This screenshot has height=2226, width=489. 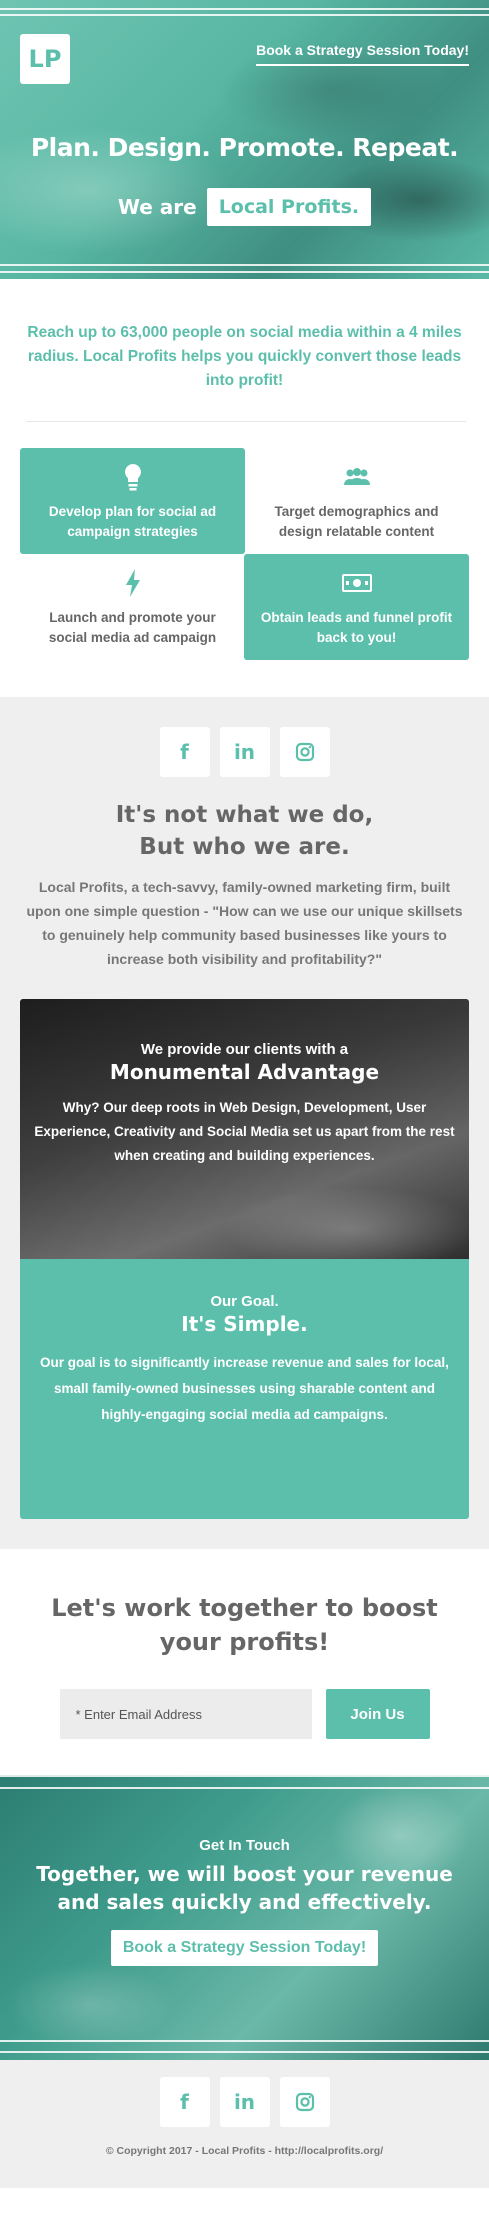 What do you see at coordinates (244, 1948) in the screenshot?
I see `book-strategy-session-button: Book a Strategy Session Today!` at bounding box center [244, 1948].